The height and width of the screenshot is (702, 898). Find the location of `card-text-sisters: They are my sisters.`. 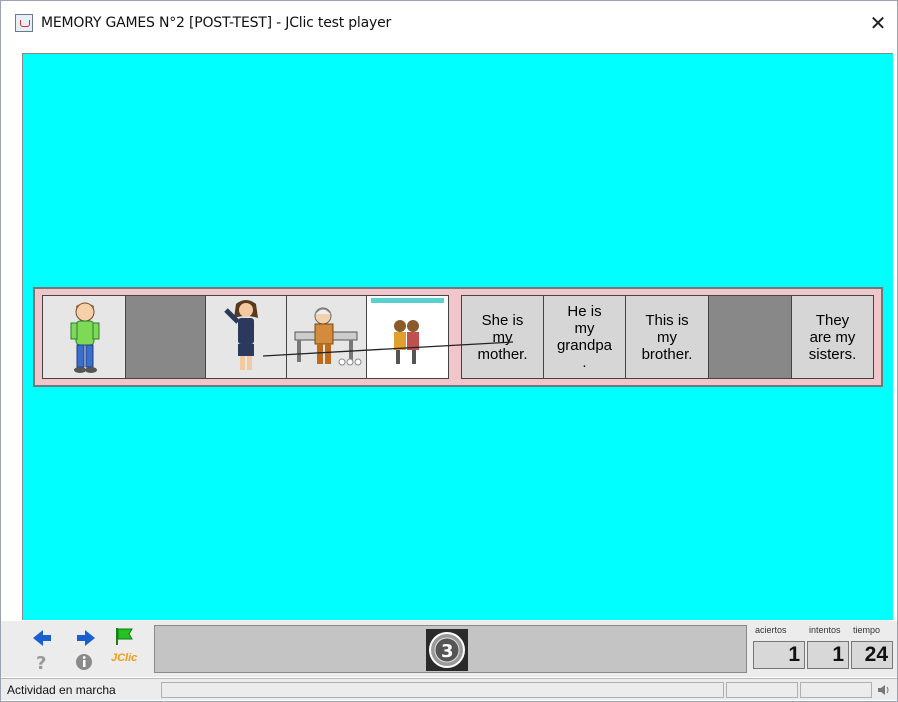

card-text-sisters: They are my sisters. is located at coordinates (832, 337).